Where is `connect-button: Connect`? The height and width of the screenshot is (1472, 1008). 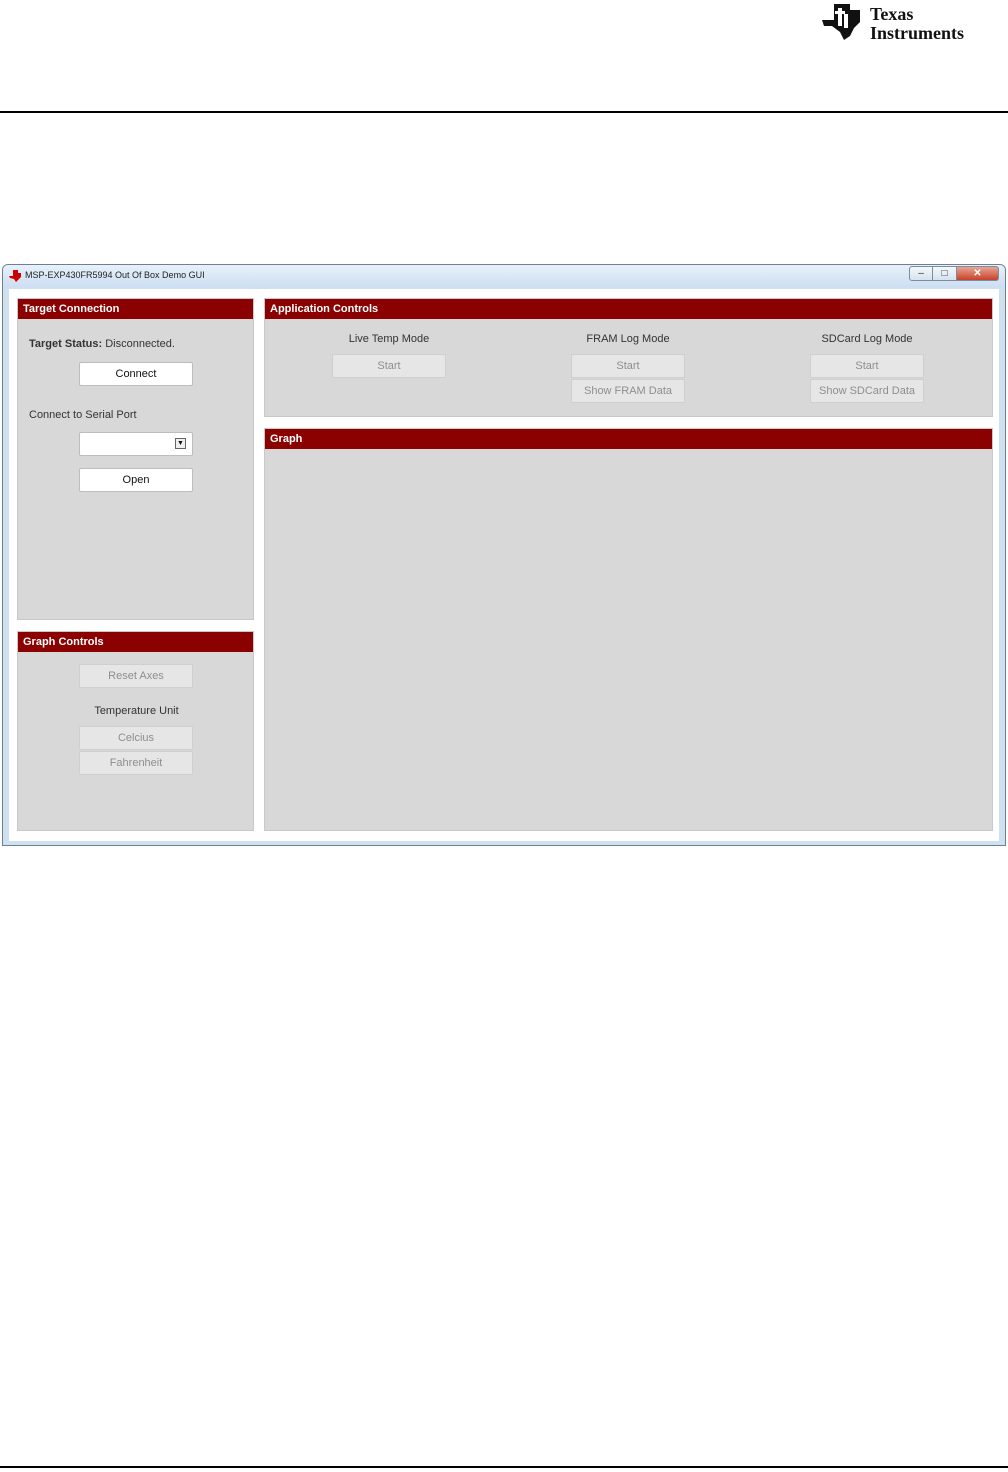 connect-button: Connect is located at coordinates (136, 374).